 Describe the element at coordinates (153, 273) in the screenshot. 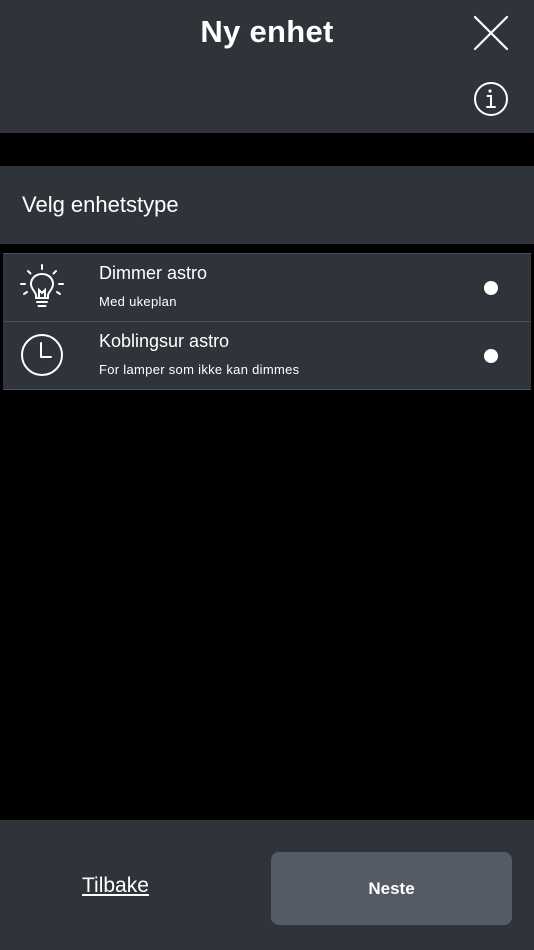

I see `item-title: Dimmer astro` at that location.